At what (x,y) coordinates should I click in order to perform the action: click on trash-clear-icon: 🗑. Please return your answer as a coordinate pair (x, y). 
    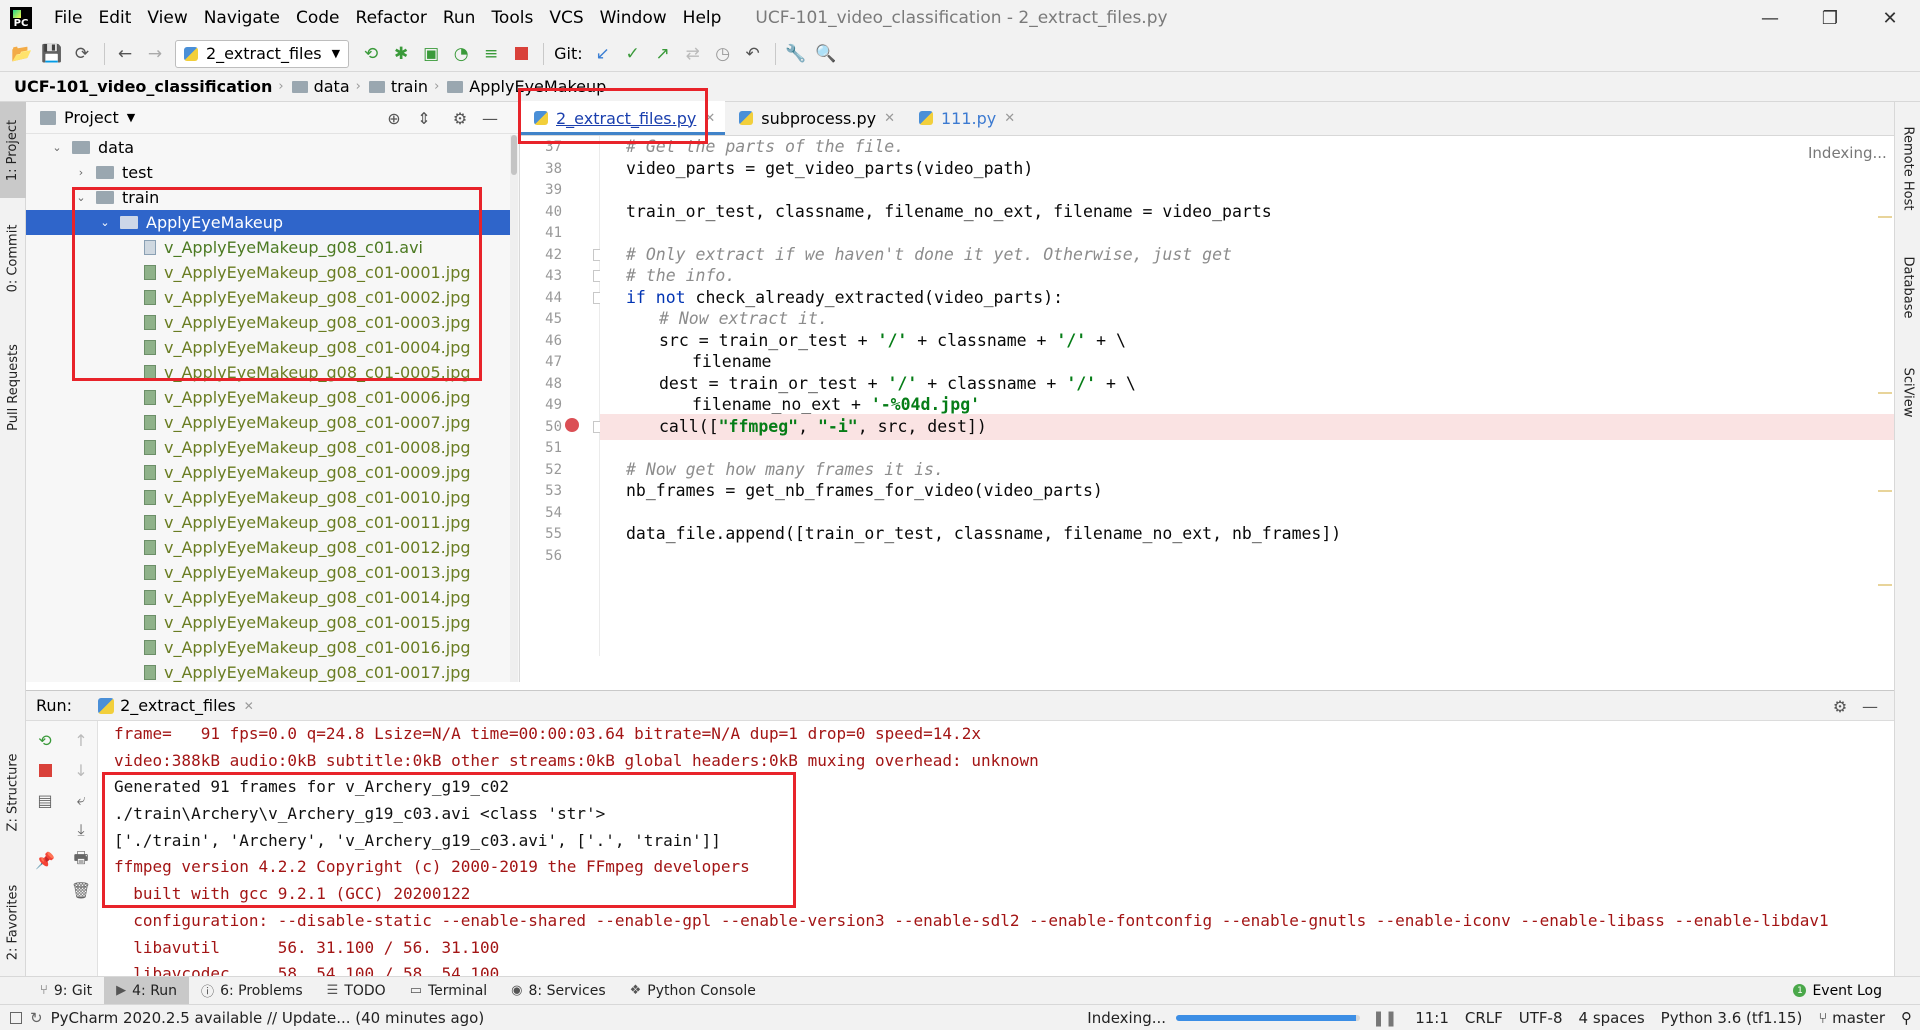
    Looking at the image, I should click on (81, 890).